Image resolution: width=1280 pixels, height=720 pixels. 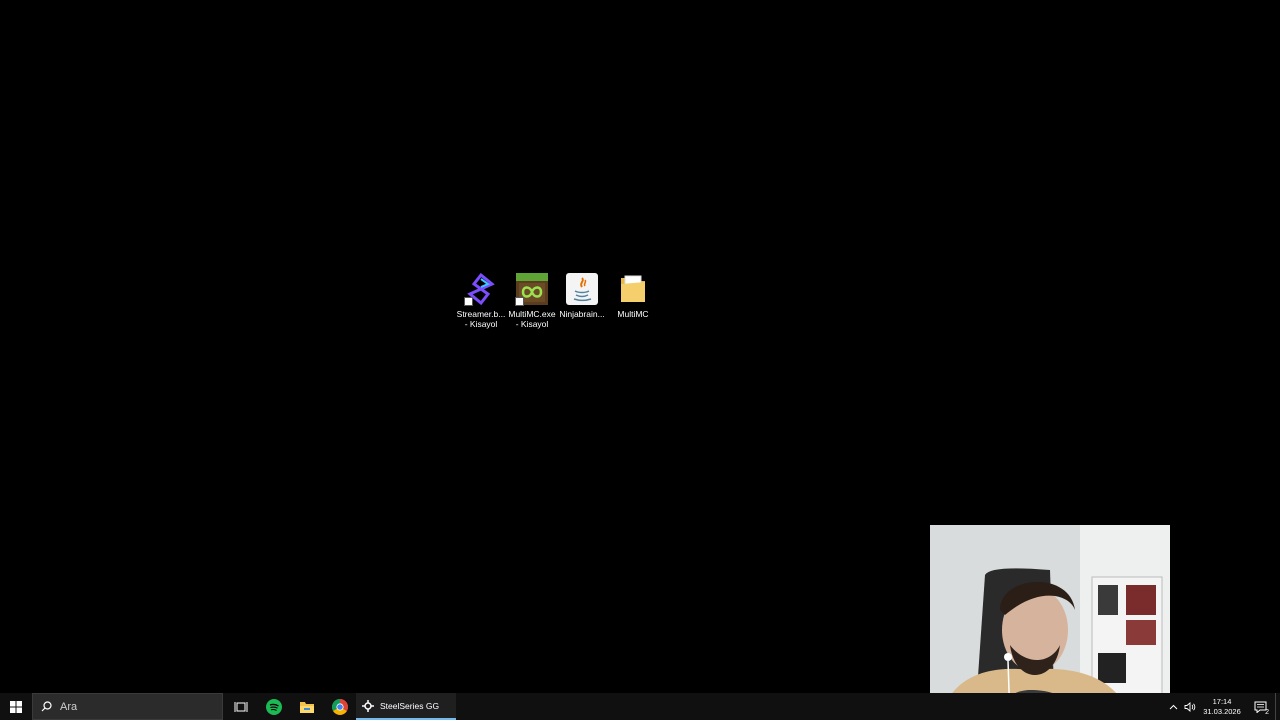 What do you see at coordinates (46, 706) in the screenshot?
I see `search-icon` at bounding box center [46, 706].